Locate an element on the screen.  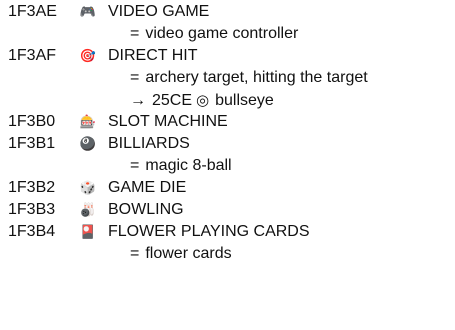
annotation-line: = magic 8-ball is located at coordinates (227, 165).